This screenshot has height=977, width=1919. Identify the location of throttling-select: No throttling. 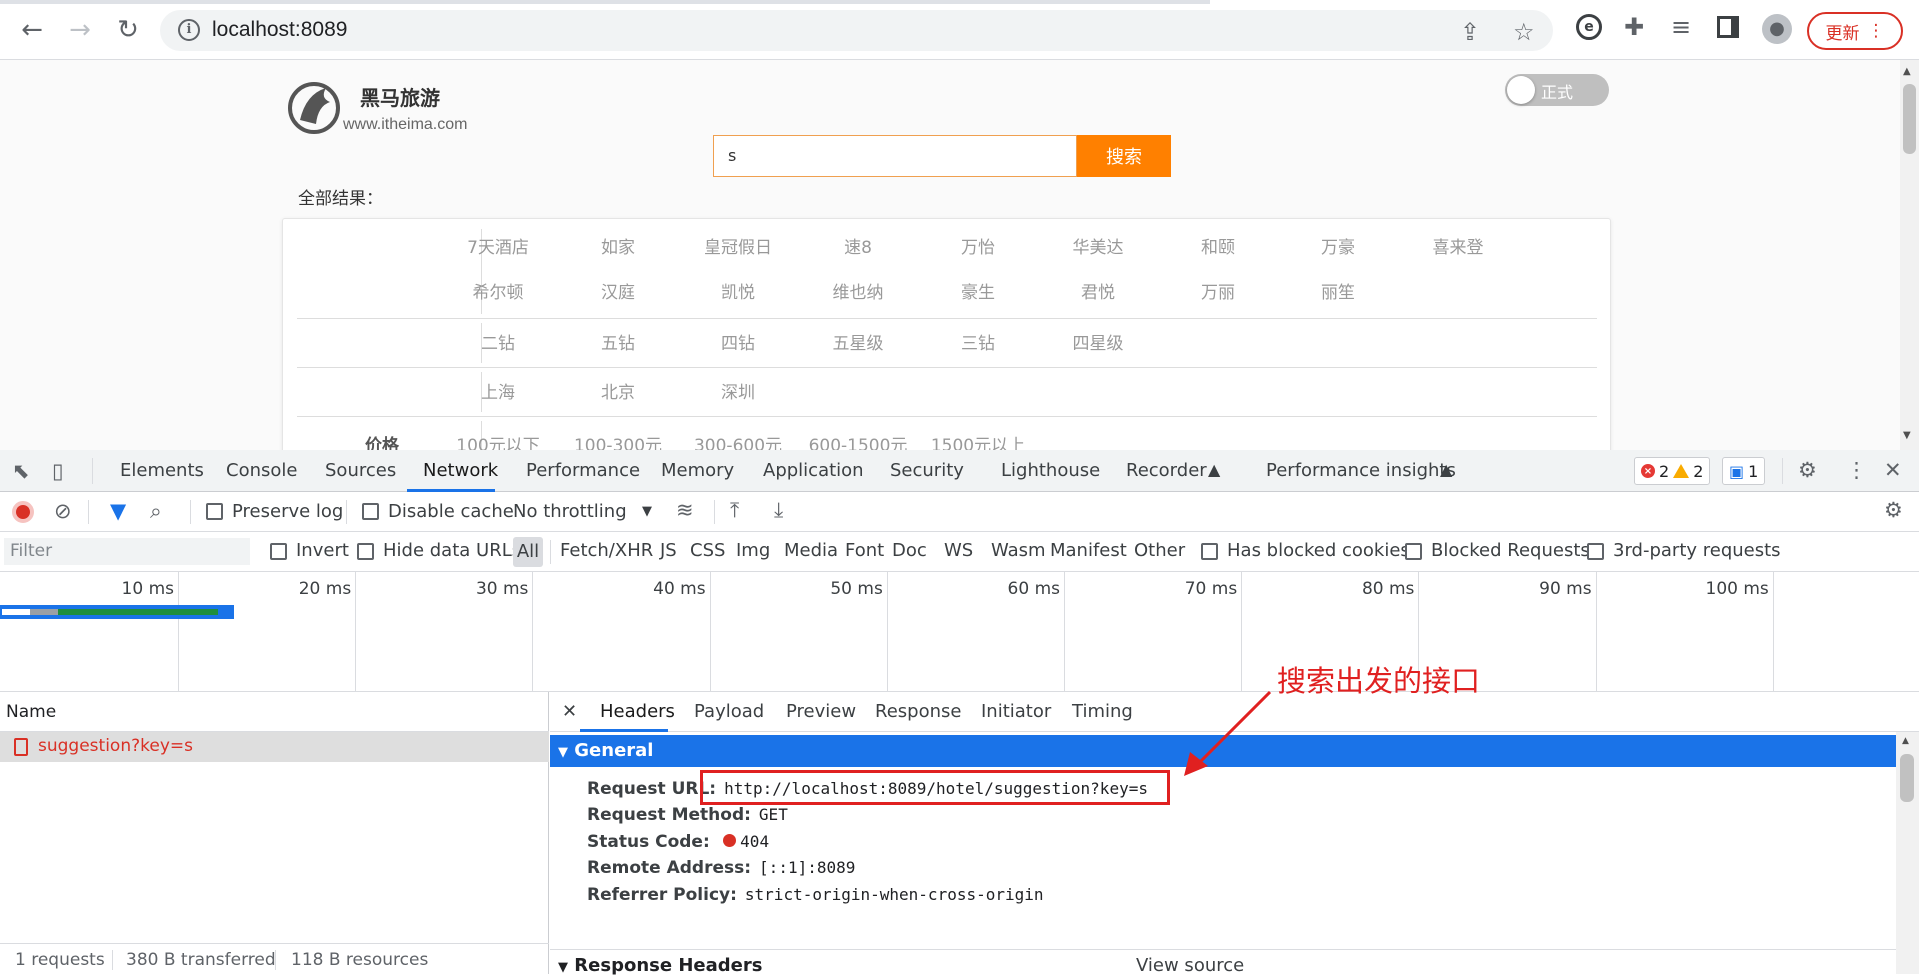
(570, 511).